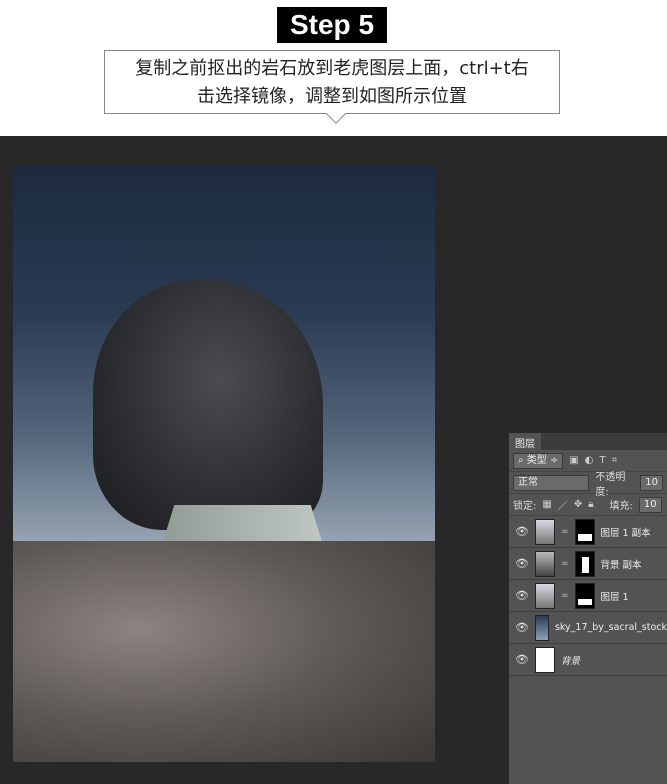 The width and height of the screenshot is (667, 784). What do you see at coordinates (589, 460) in the screenshot?
I see `adjustment-filter-icon: ◐` at bounding box center [589, 460].